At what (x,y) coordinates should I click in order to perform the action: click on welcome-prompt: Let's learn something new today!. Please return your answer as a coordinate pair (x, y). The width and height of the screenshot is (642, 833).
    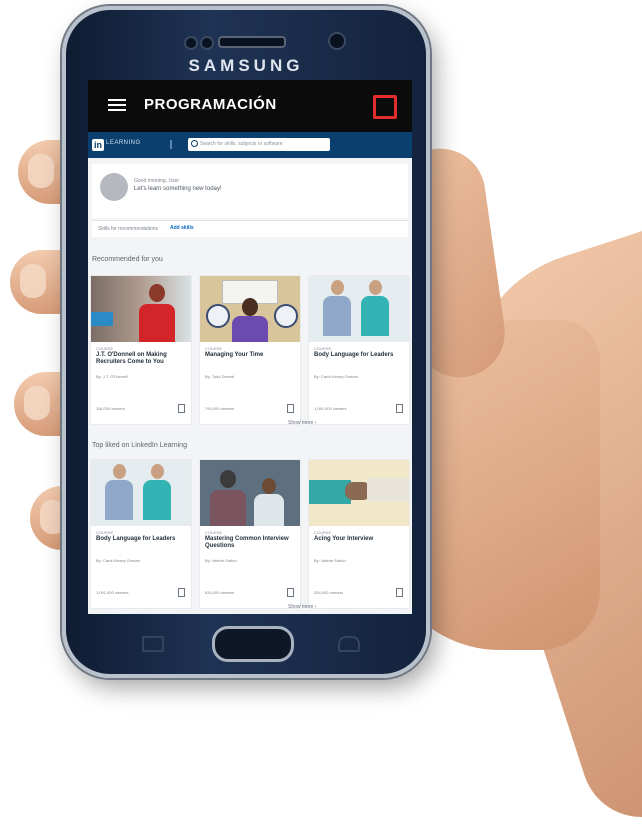
    Looking at the image, I should click on (178, 189).